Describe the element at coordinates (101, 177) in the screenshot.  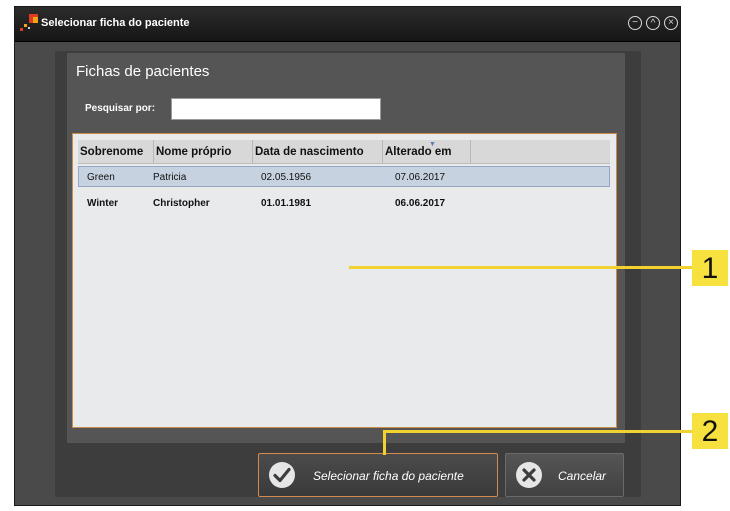
I see `cell-surname: Green` at that location.